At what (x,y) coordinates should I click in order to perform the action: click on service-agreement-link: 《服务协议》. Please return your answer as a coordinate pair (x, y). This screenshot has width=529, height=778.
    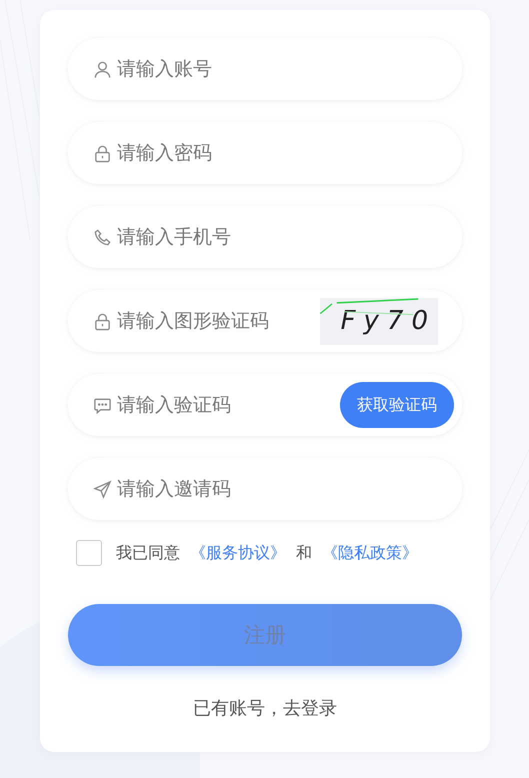
    Looking at the image, I should click on (238, 553).